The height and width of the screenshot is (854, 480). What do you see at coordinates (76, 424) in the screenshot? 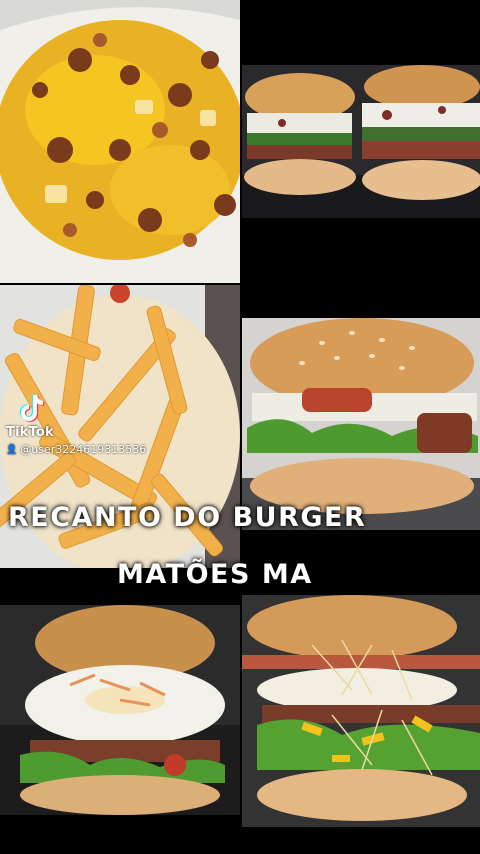
I see `tiktok-watermark: TikTok 👤 @user3224619313536` at bounding box center [76, 424].